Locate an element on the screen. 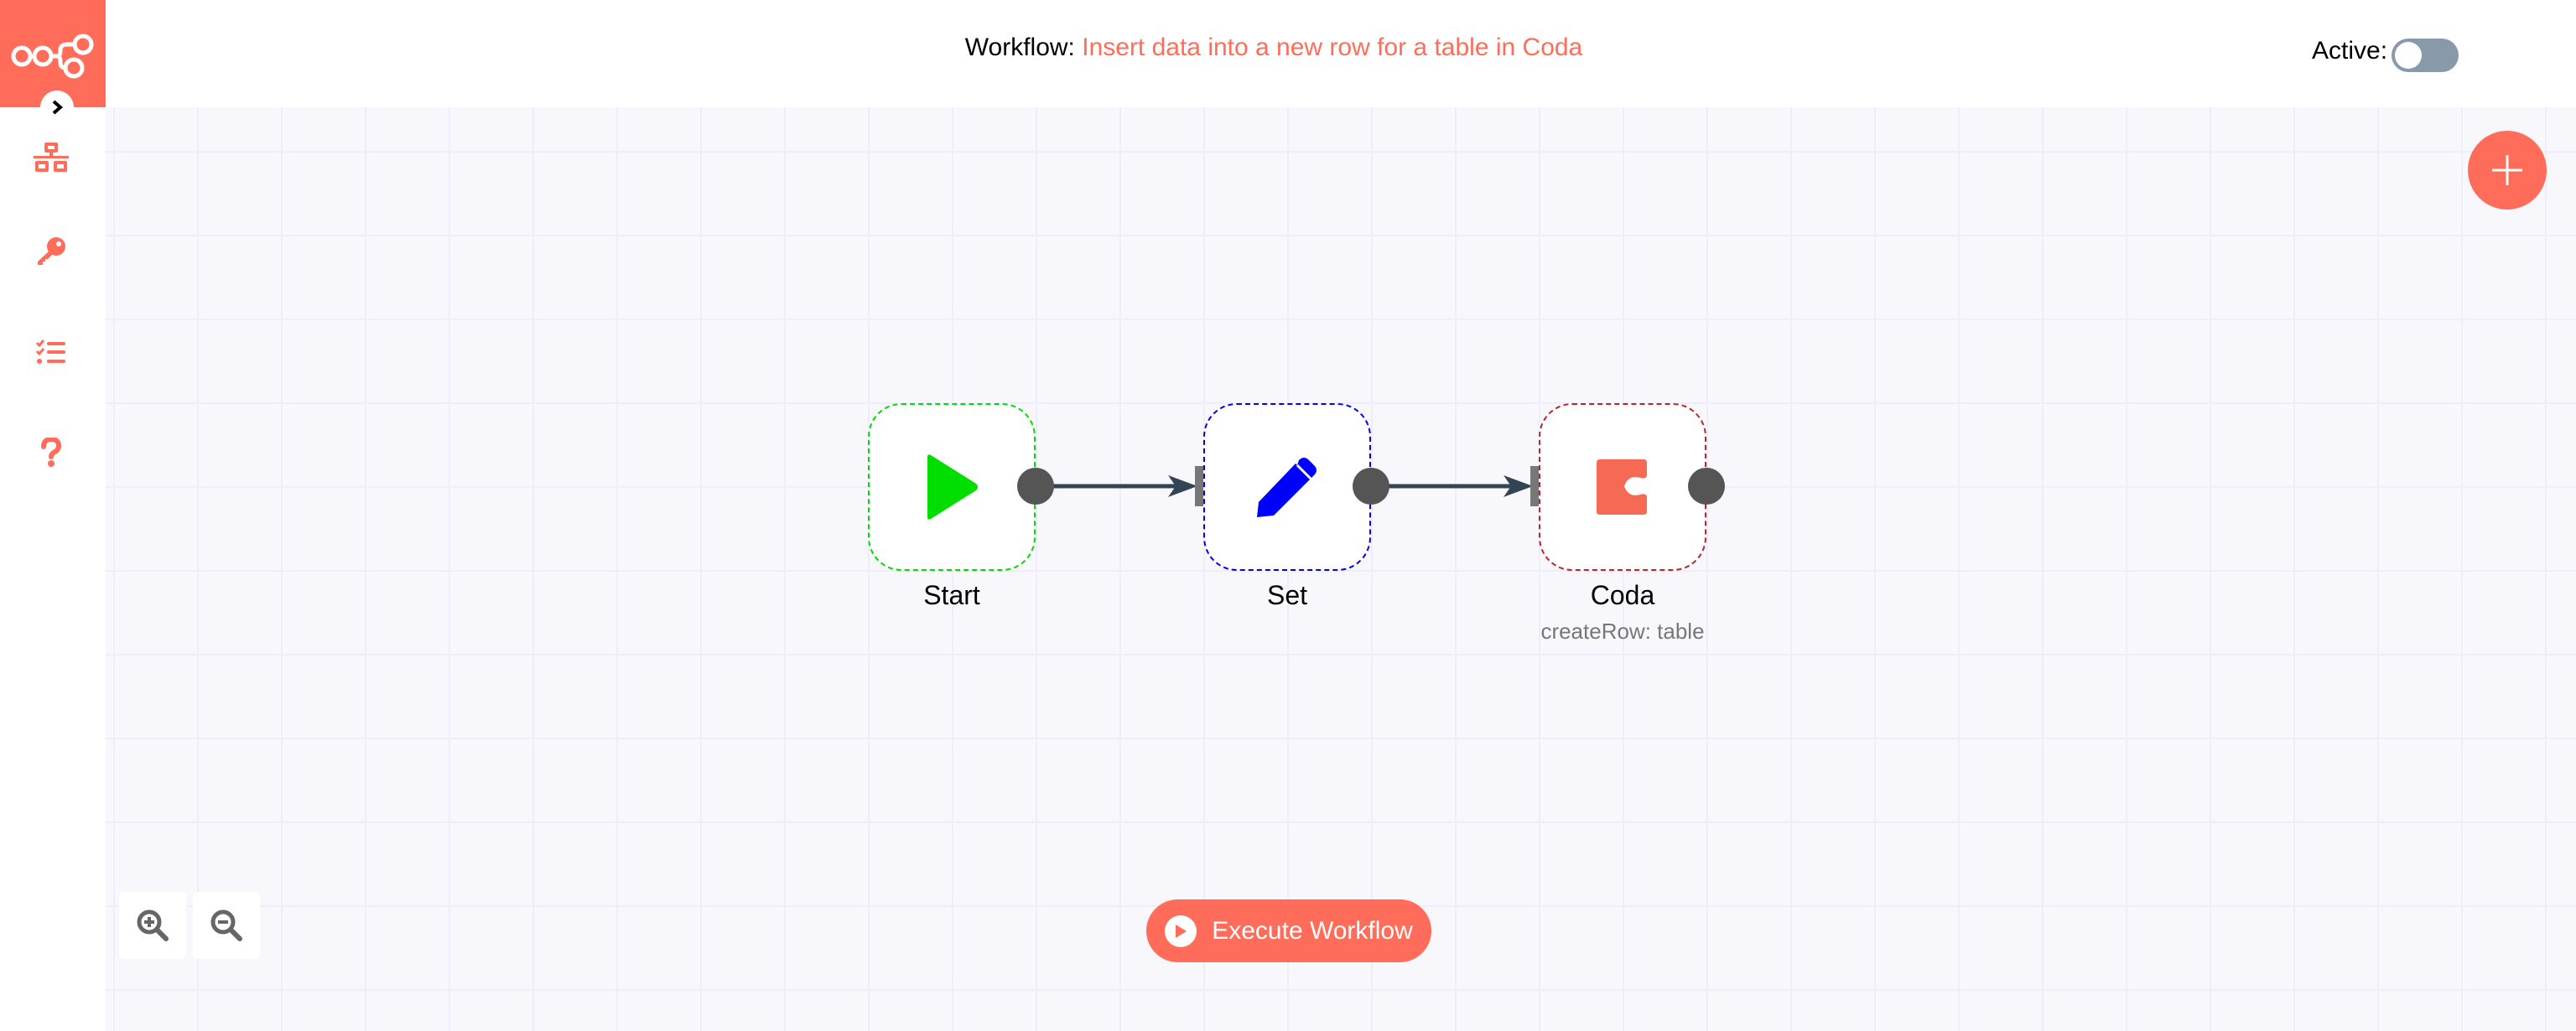 This screenshot has width=2576, height=1031. sidebar is located at coordinates (53, 515).